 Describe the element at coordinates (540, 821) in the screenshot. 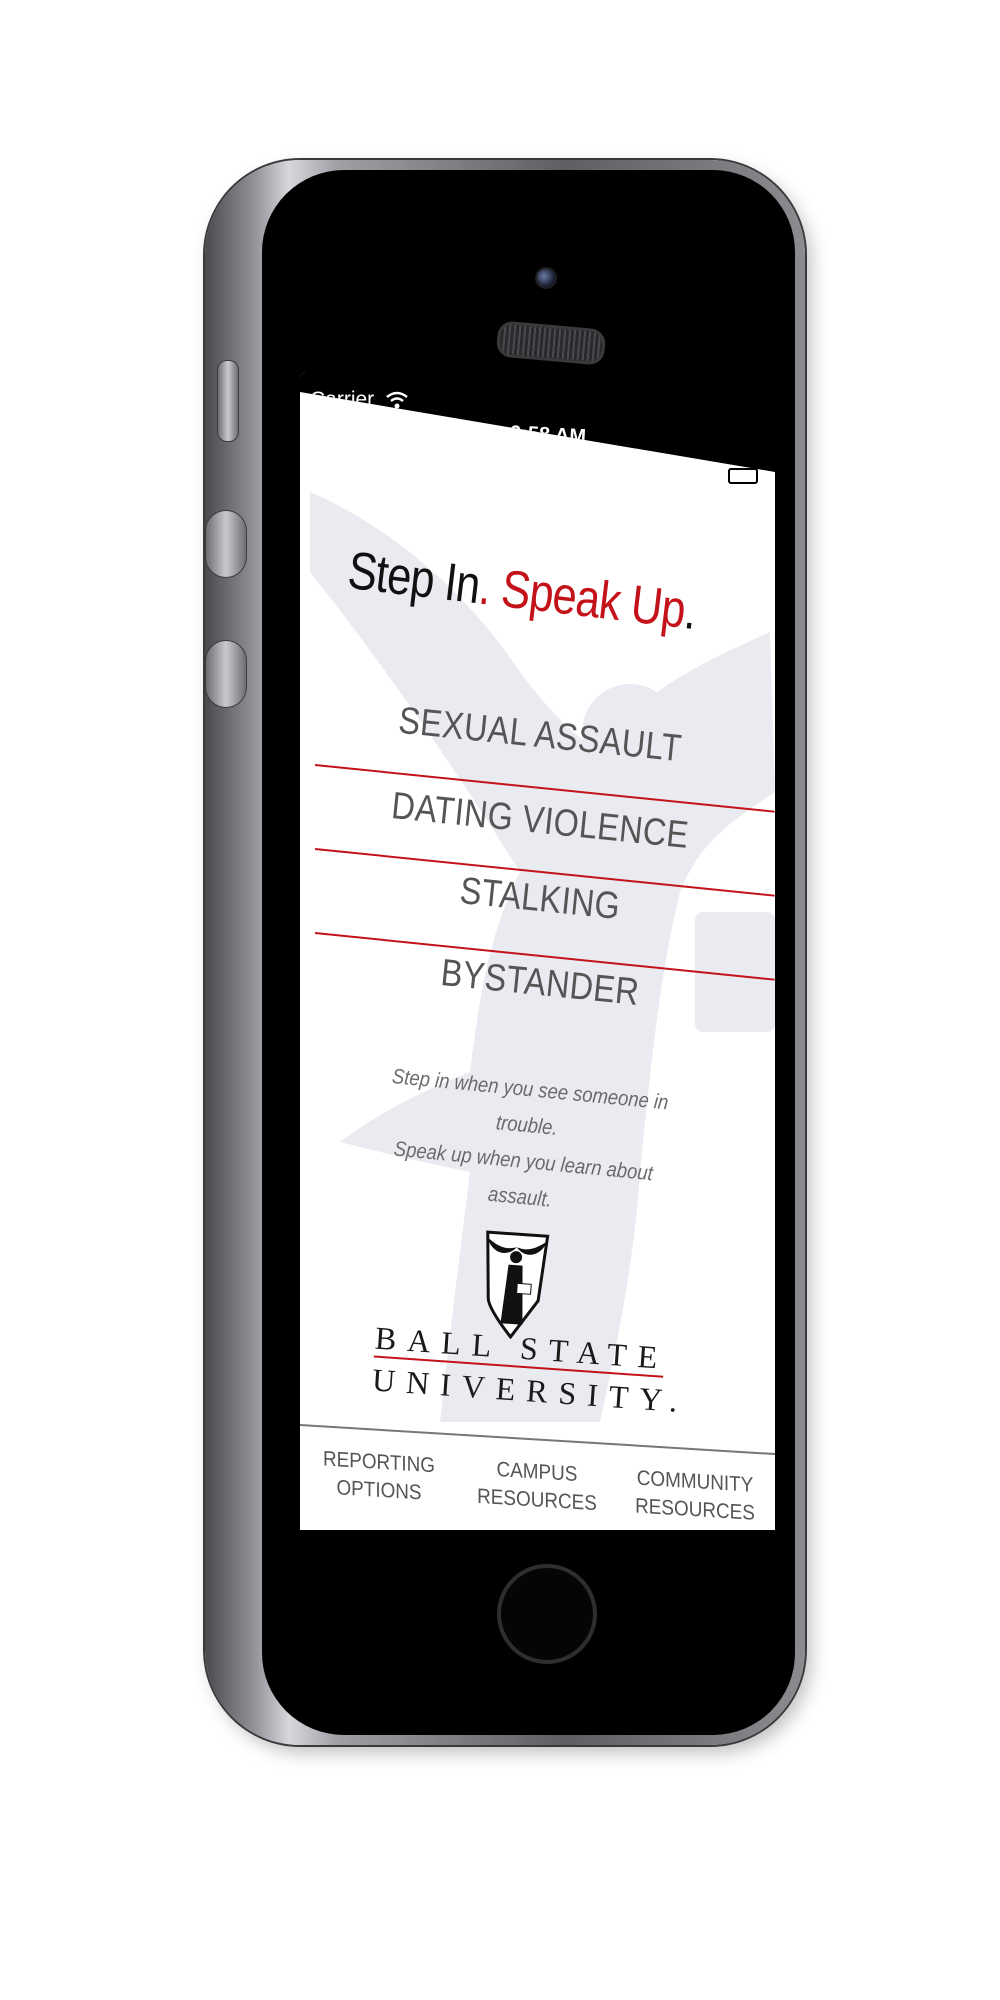

I see `menu-item-dating-violence: DATING VIOLENCE` at that location.